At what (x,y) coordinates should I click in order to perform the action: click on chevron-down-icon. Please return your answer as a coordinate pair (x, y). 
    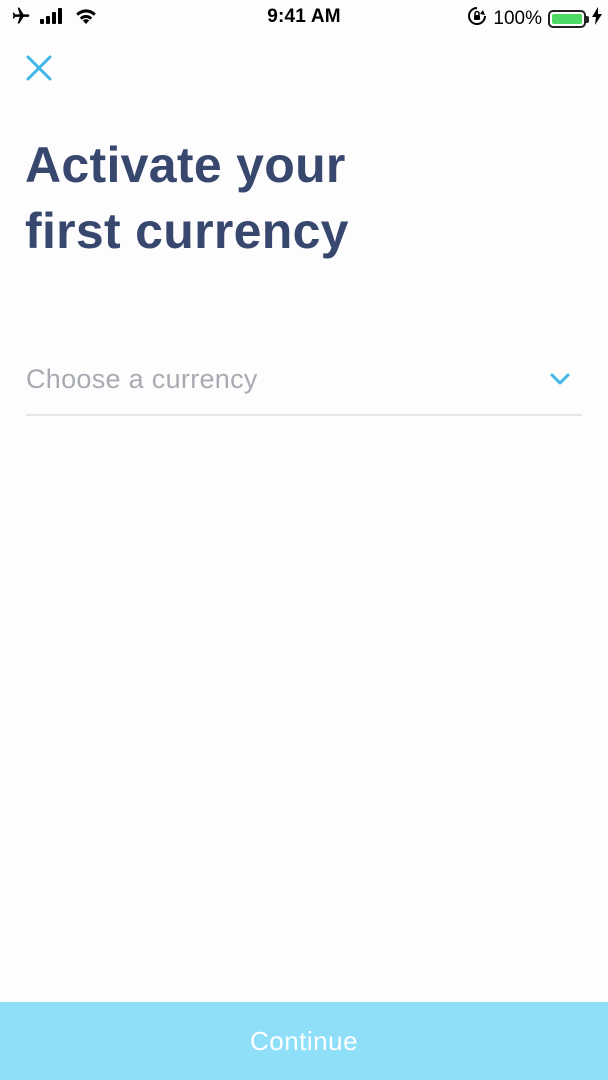
    Looking at the image, I should click on (560, 379).